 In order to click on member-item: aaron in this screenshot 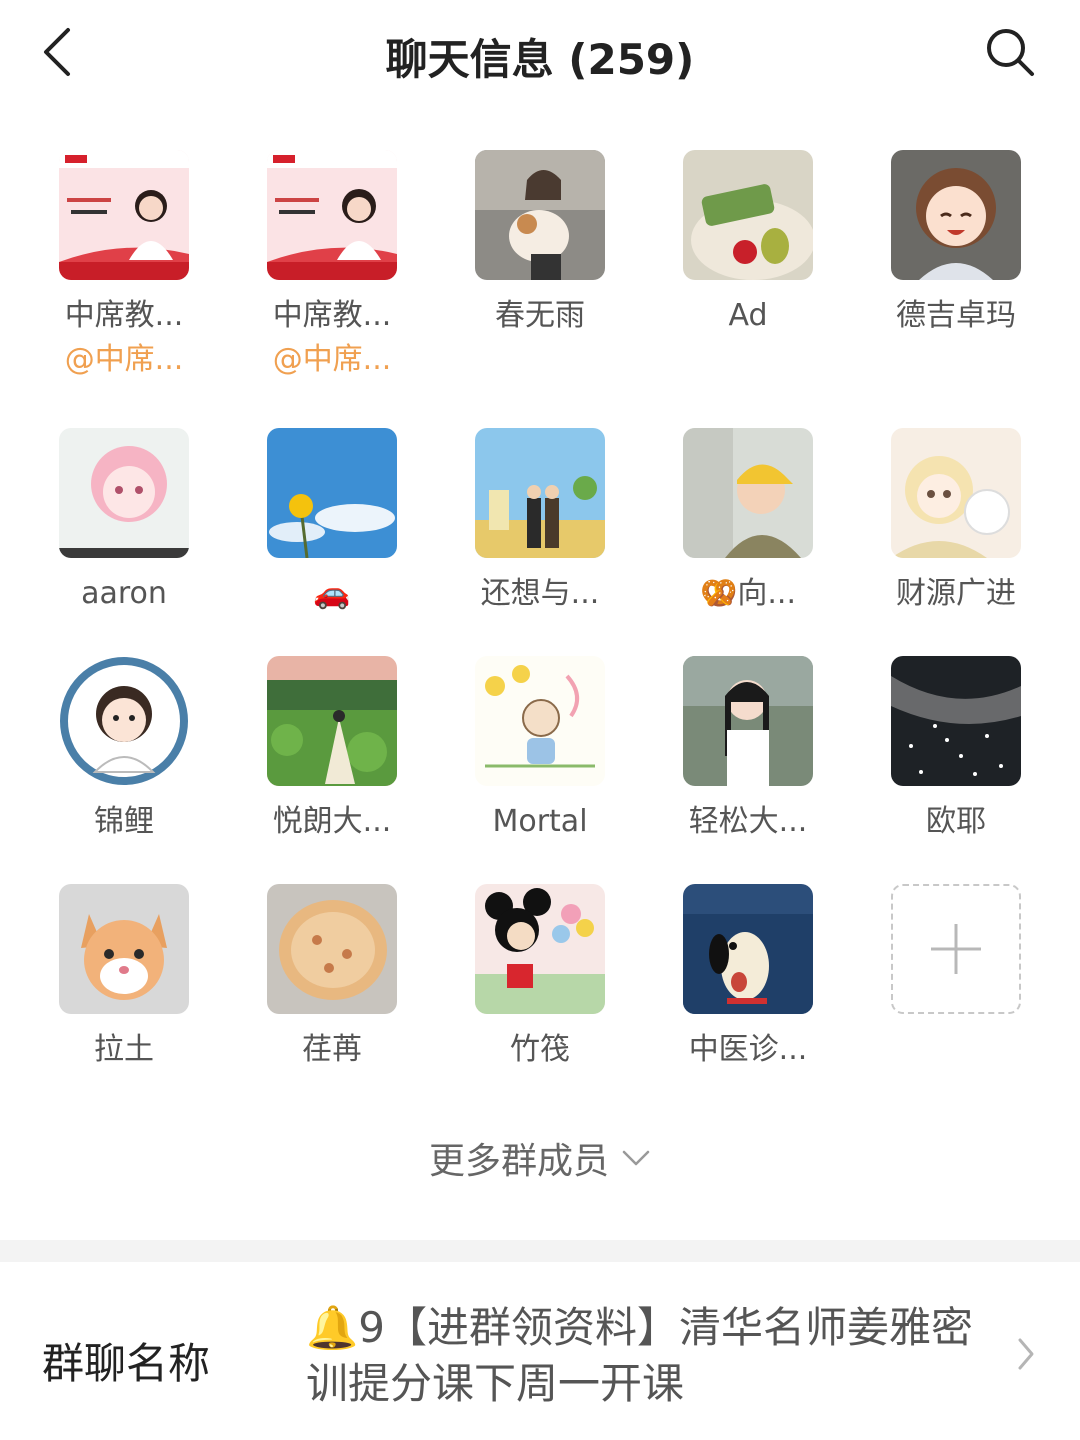, I will do `click(124, 521)`.